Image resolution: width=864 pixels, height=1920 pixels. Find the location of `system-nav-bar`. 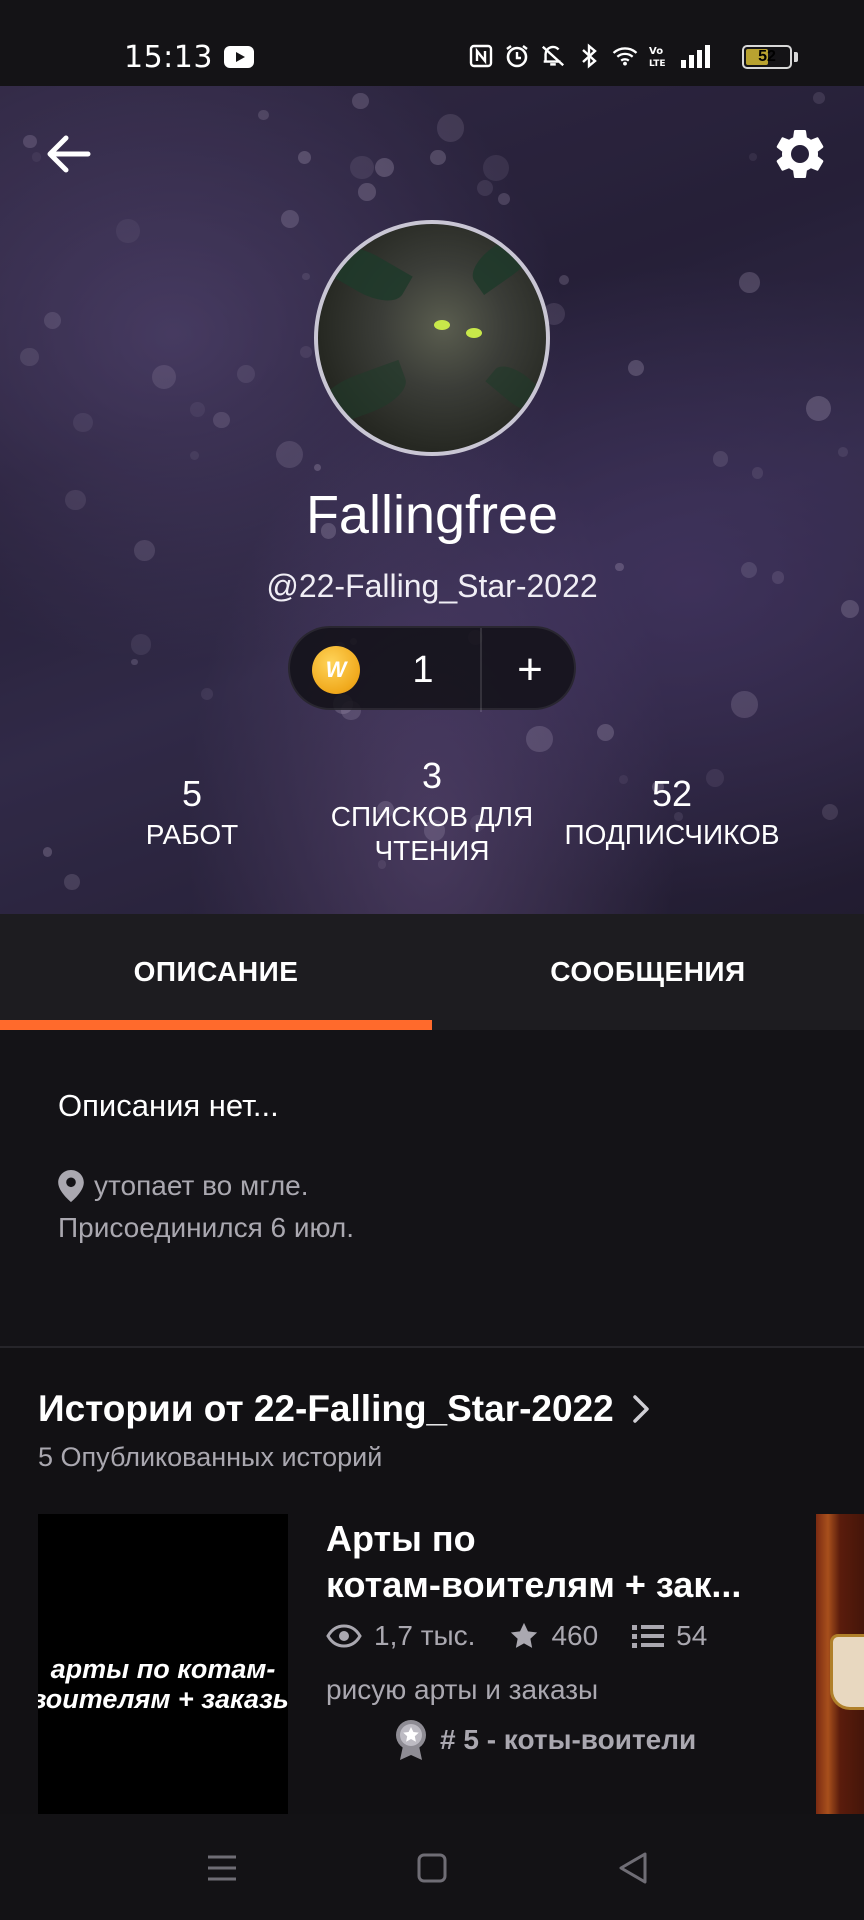

system-nav-bar is located at coordinates (432, 1867).